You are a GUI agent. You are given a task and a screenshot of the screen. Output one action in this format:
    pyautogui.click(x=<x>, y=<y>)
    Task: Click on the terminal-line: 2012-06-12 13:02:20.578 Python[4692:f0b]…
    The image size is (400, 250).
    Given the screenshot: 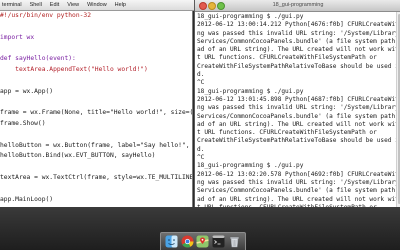 What is the action you would take?
    pyautogui.click(x=297, y=174)
    